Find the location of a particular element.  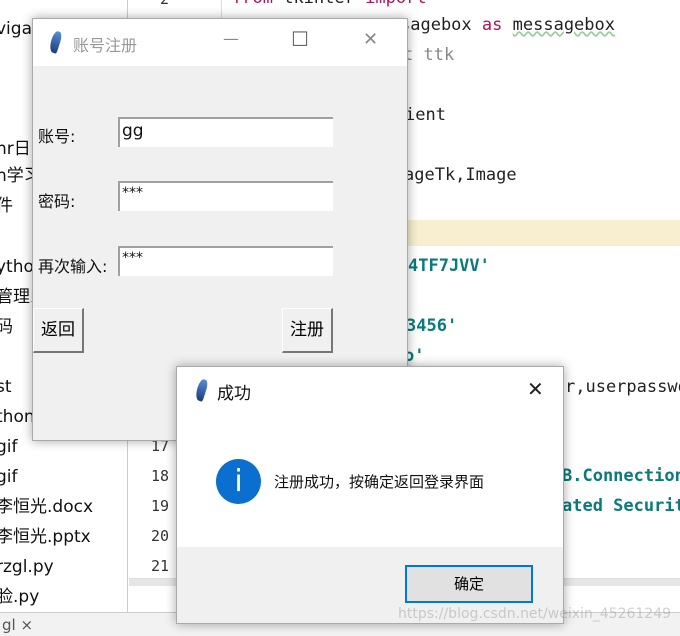

code-line: ient is located at coordinates (425, 115).